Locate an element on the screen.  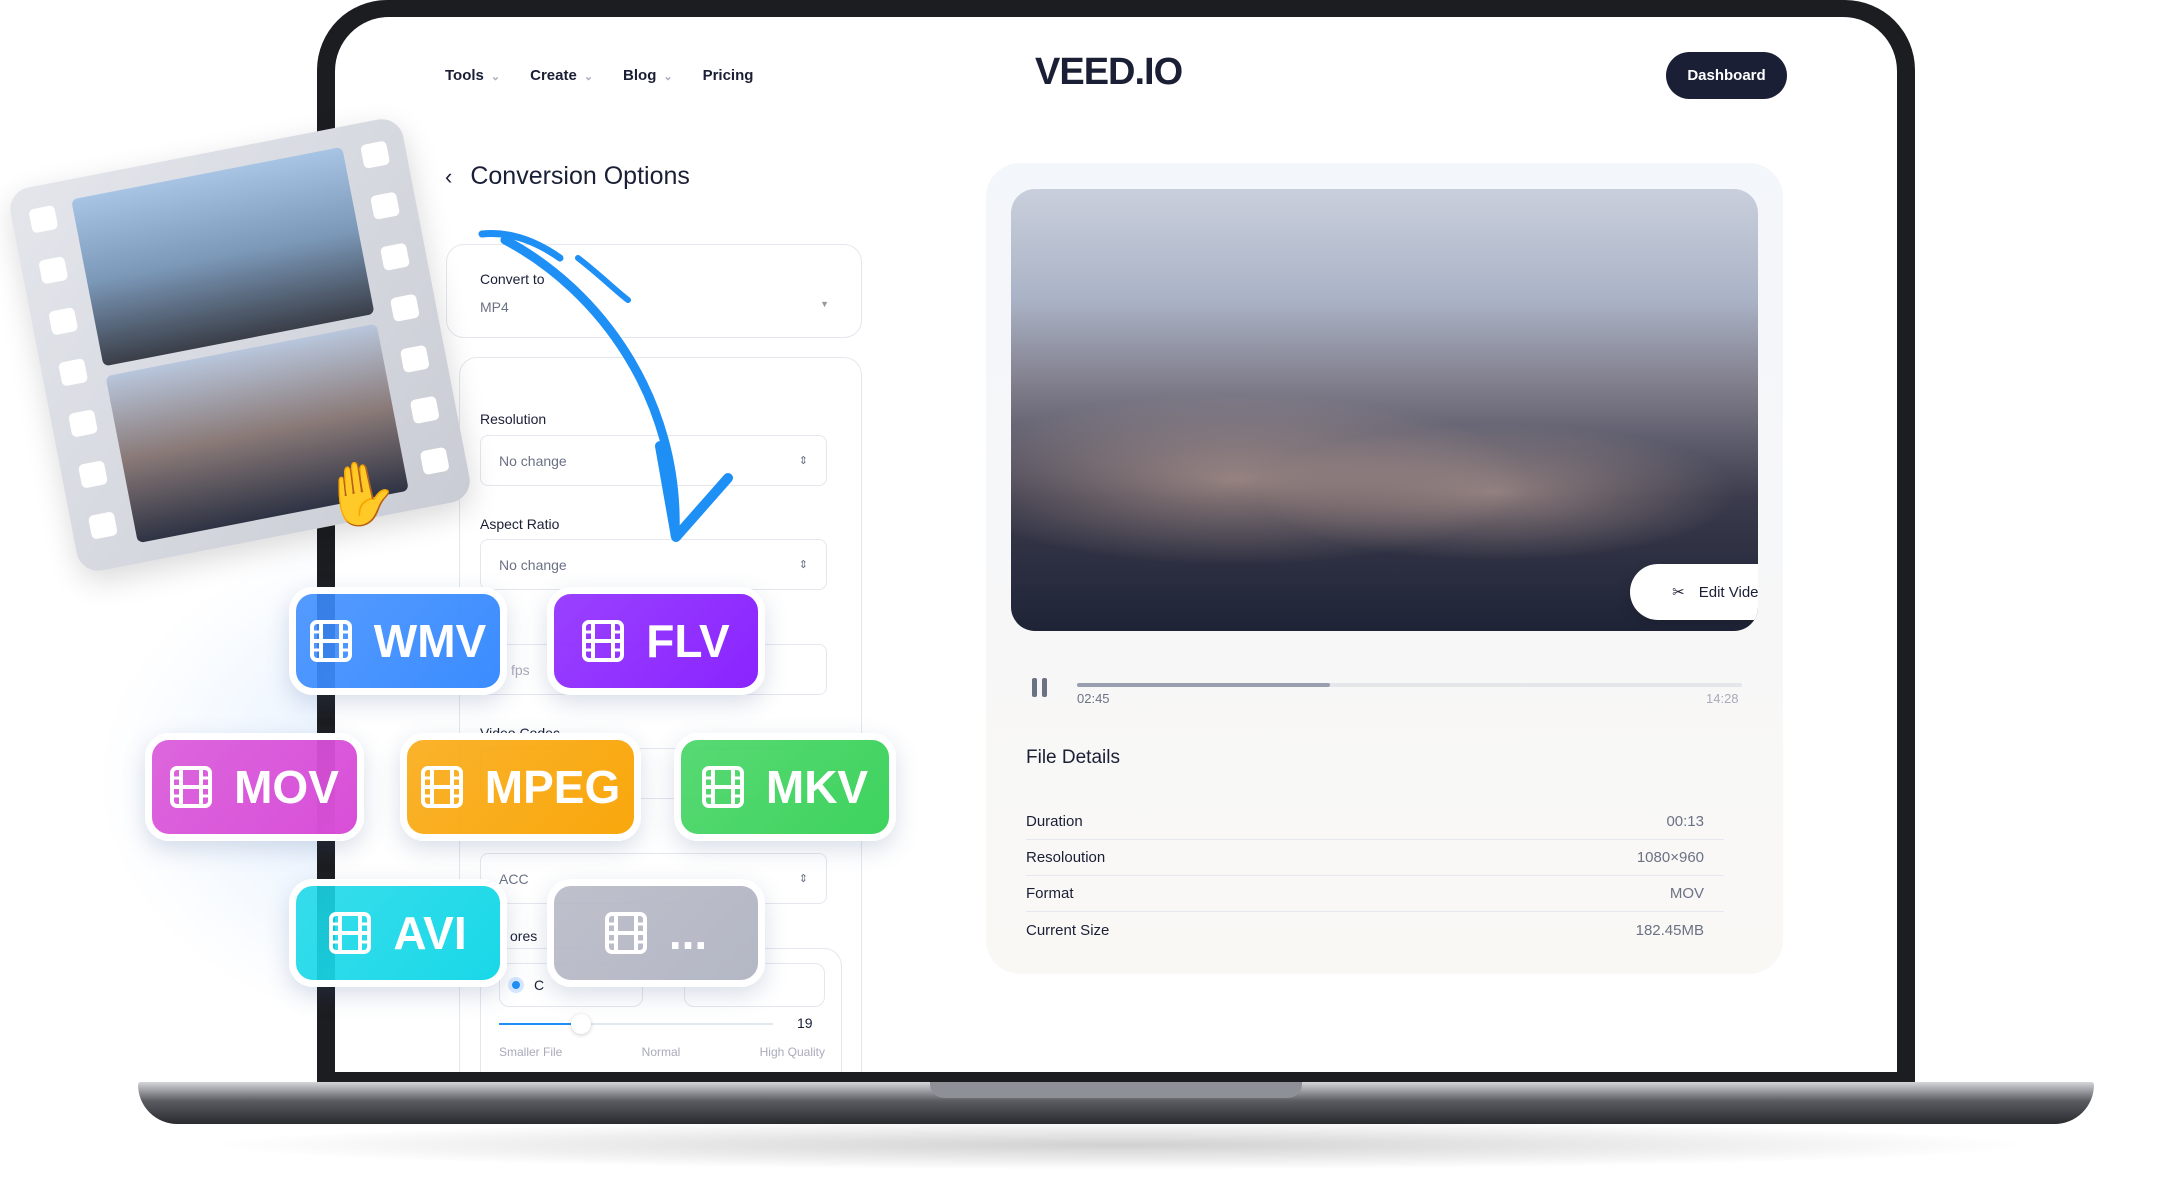
format-label: AVI is located at coordinates (430, 933).